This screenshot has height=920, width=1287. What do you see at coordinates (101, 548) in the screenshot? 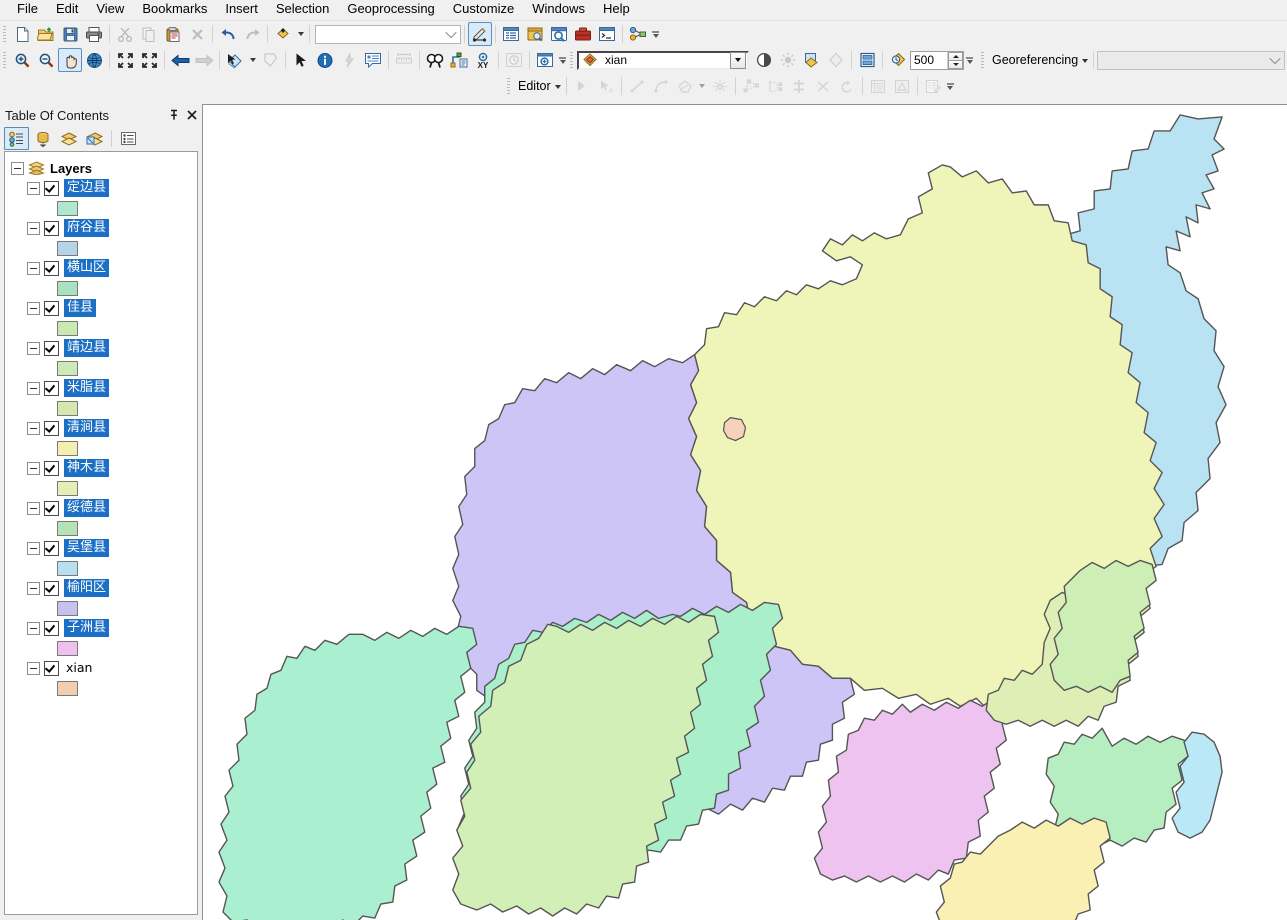
I see `toc-layer-row-9: 吴堡县` at bounding box center [101, 548].